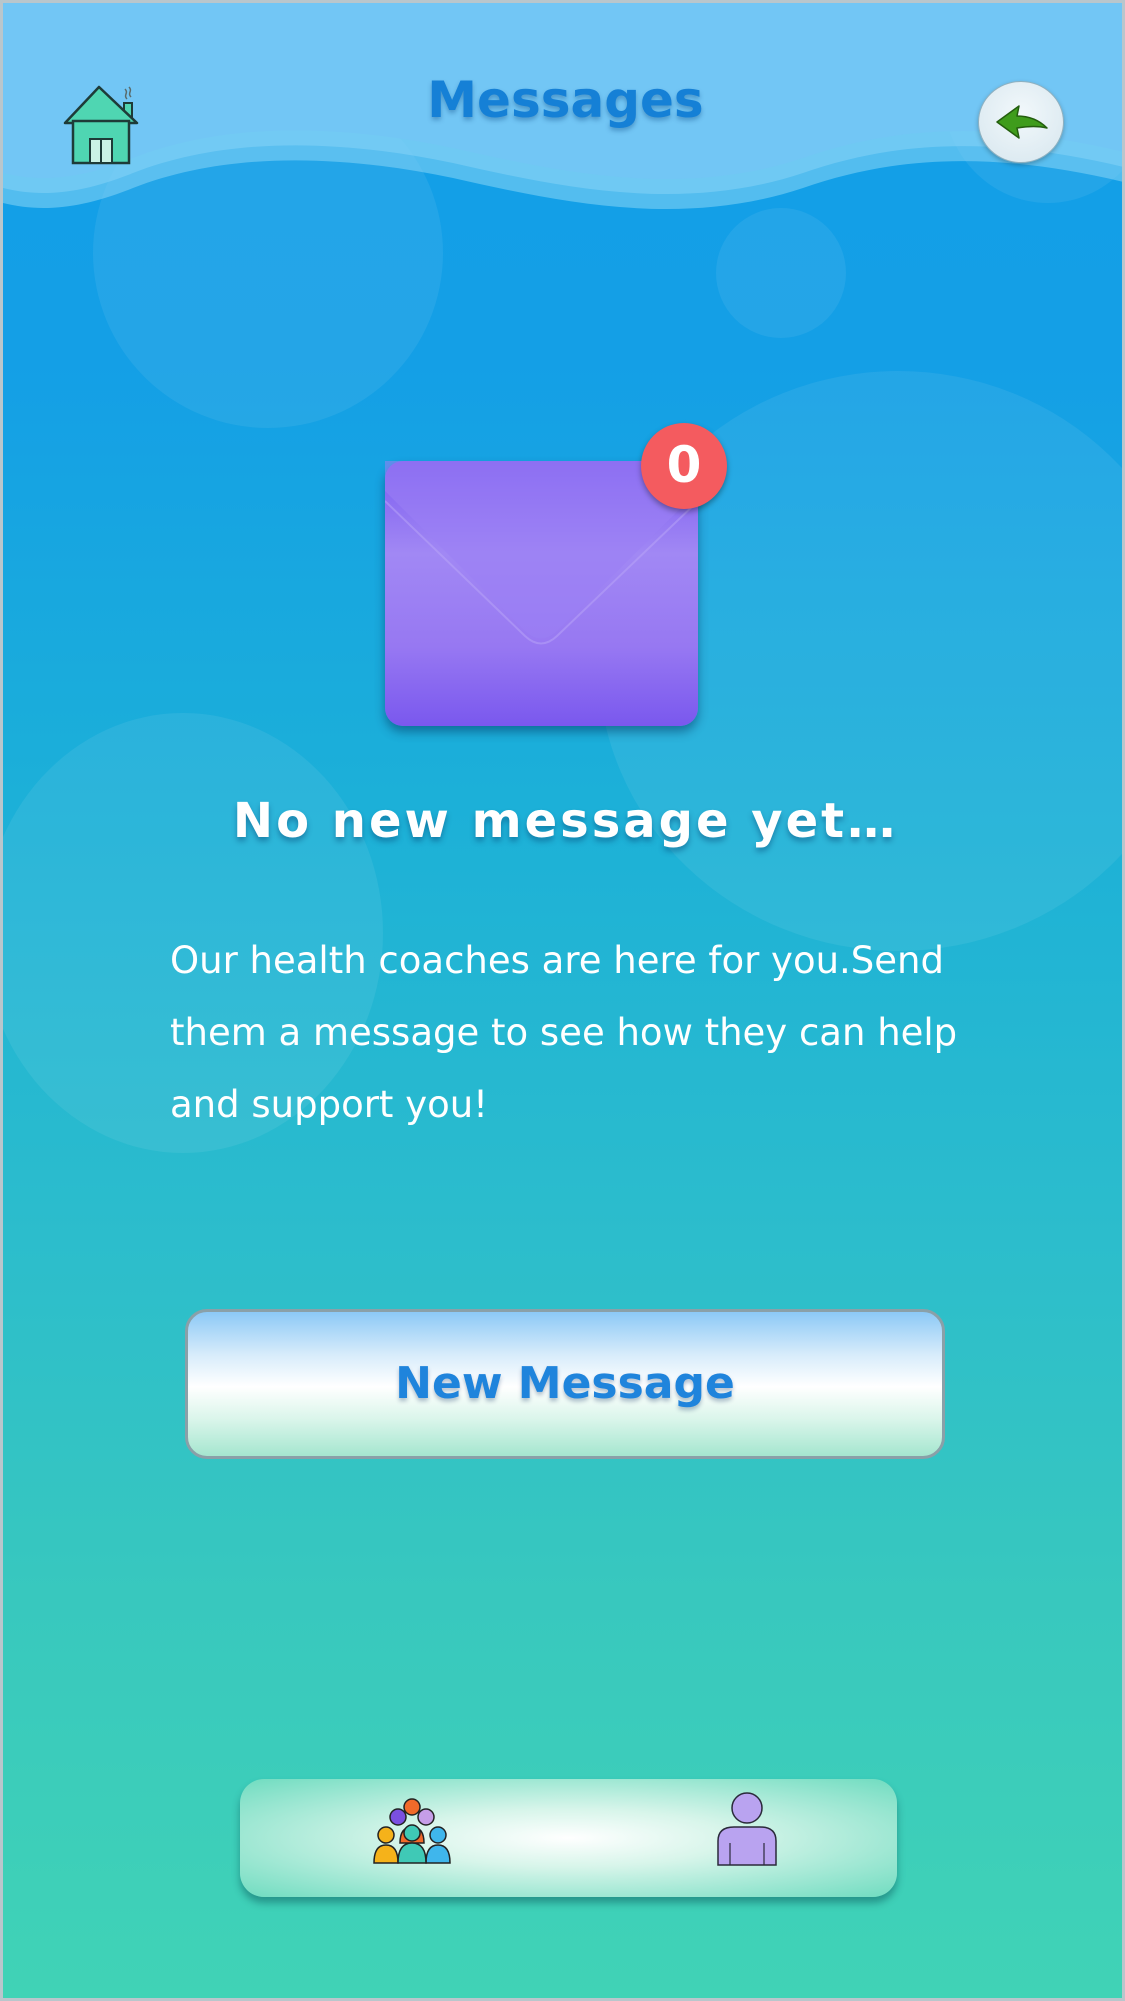  I want to click on bottom-tab-bar, so click(568, 1838).